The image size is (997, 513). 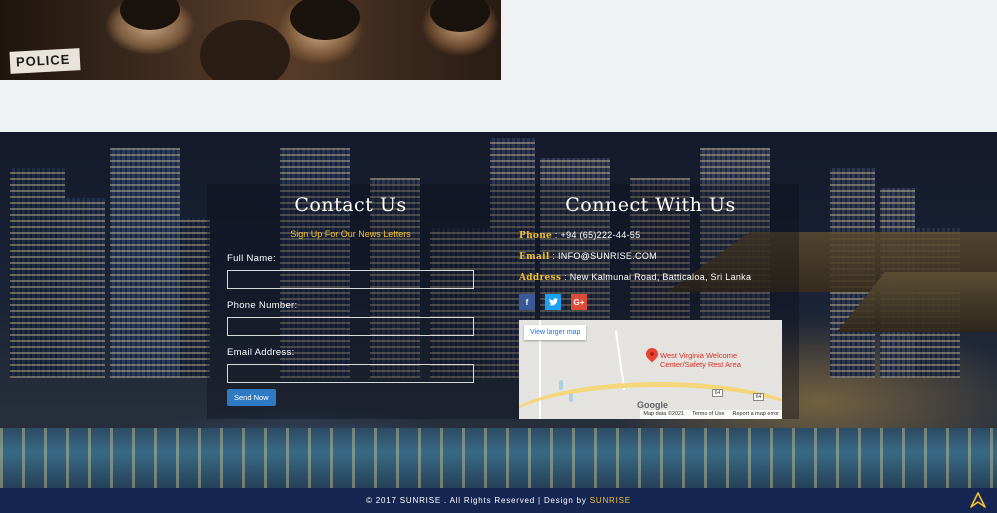 I want to click on map-data-text: Map data ©2021, so click(x=664, y=414).